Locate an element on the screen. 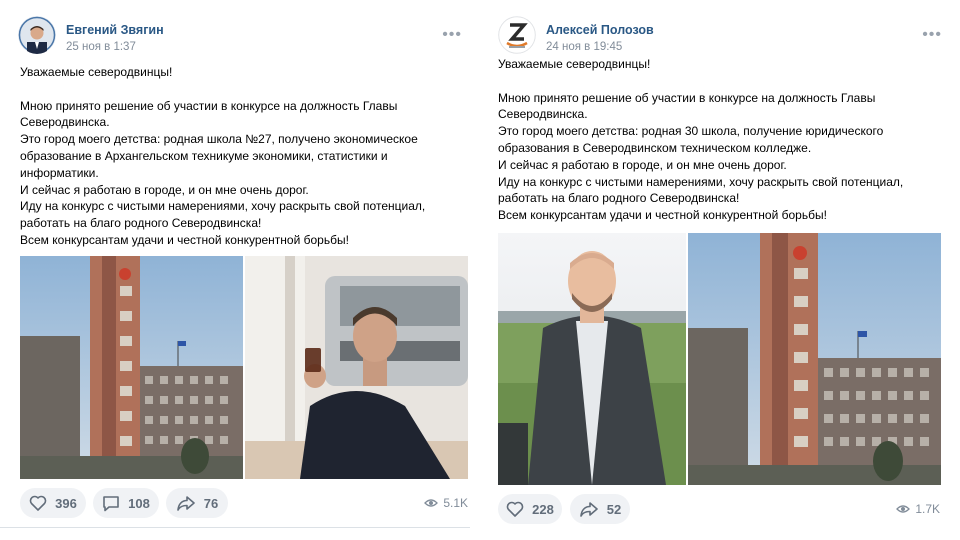 The image size is (960, 540). repost-count: 52 is located at coordinates (614, 509).